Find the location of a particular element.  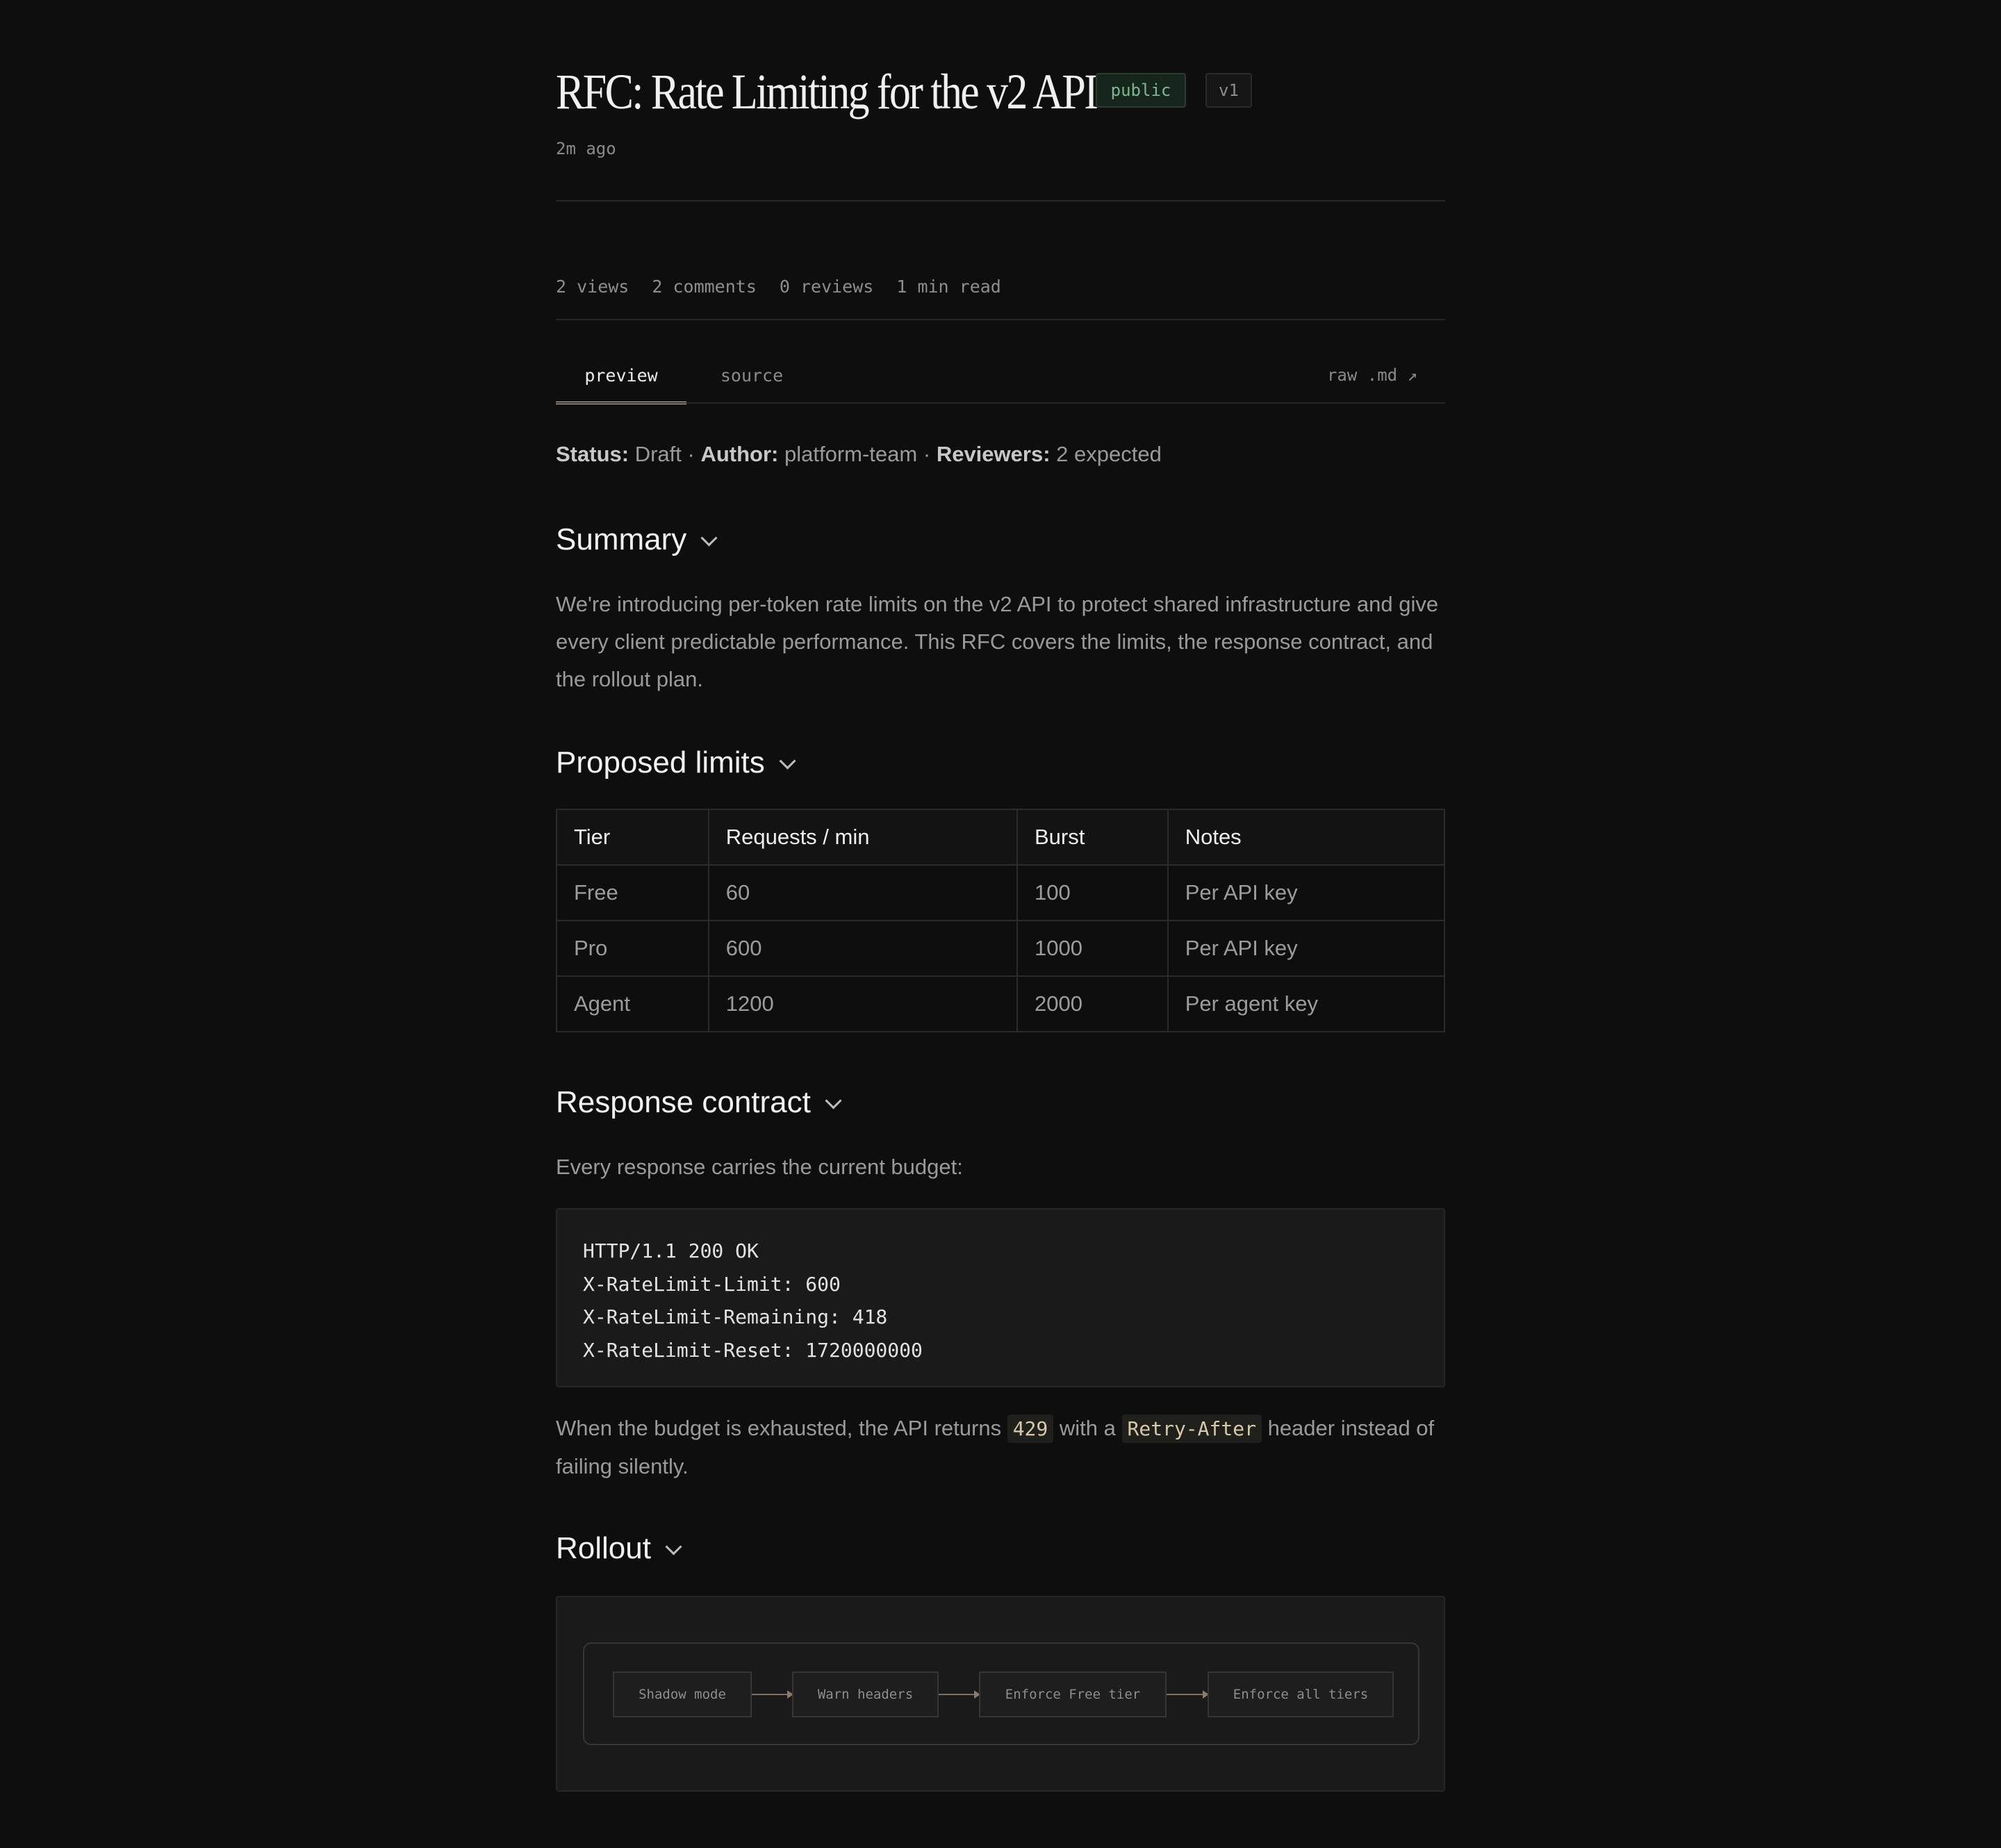

table-row: Free 60 100 Per API key is located at coordinates (1001, 893).